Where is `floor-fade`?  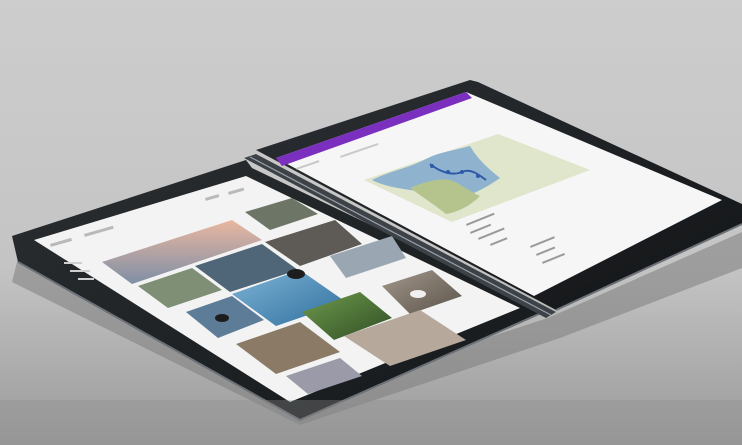 floor-fade is located at coordinates (371, 422).